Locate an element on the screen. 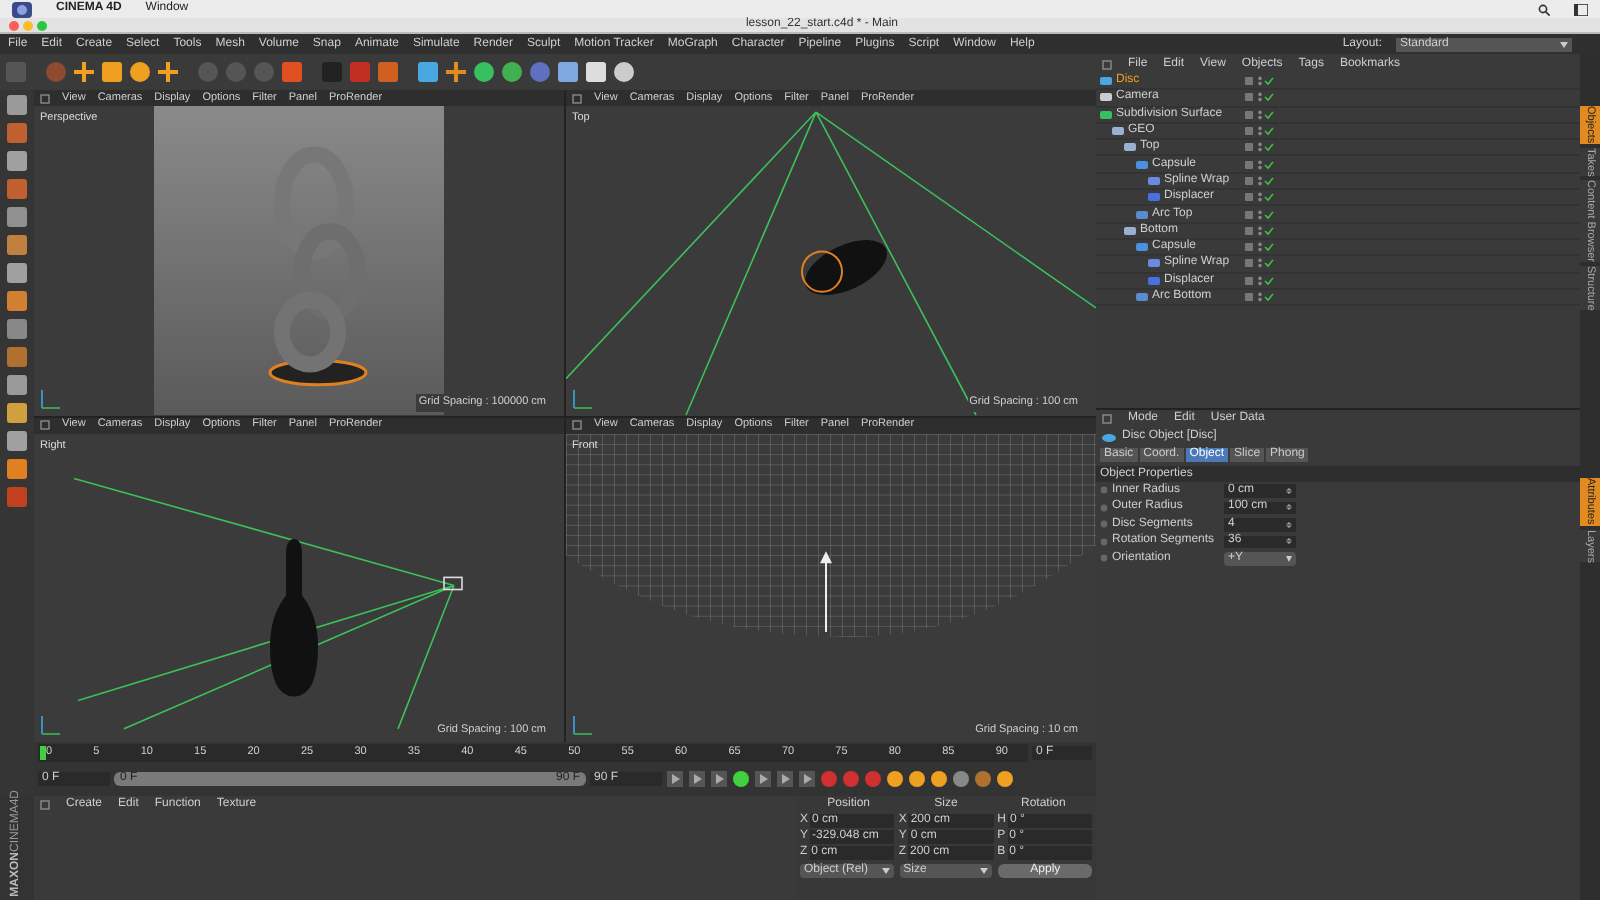 The image size is (1600, 900). capsule-drawing is located at coordinates (844, 268).